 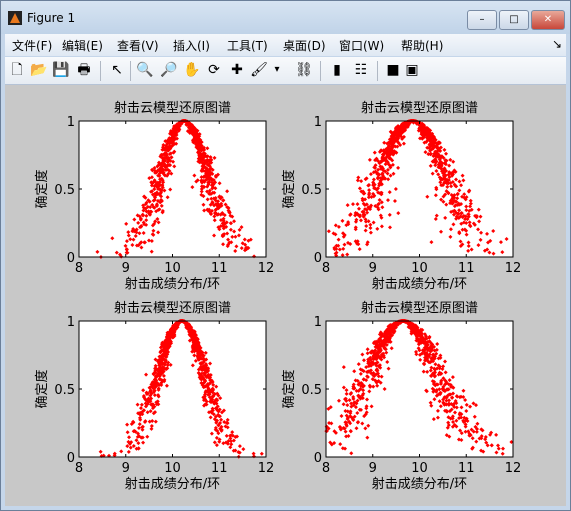 I want to click on menu-item: 文件(F), so click(x=32, y=45).